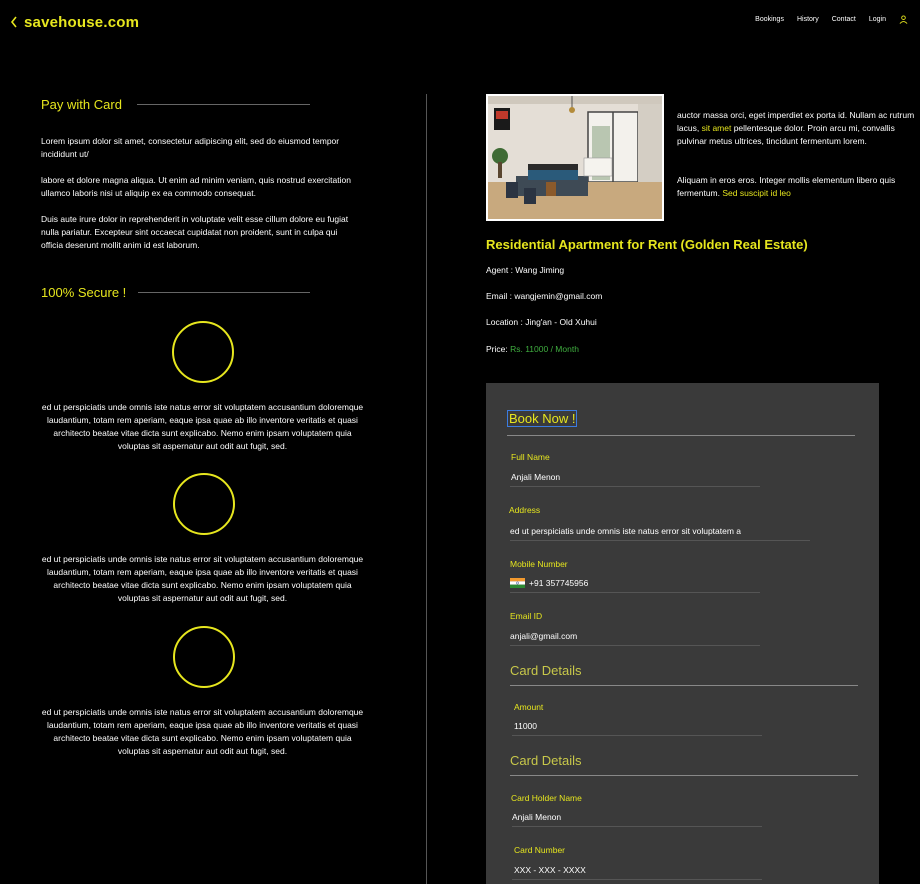 This screenshot has height=884, width=920. What do you see at coordinates (84, 292) in the screenshot?
I see `secure-title: 100% Secure !` at bounding box center [84, 292].